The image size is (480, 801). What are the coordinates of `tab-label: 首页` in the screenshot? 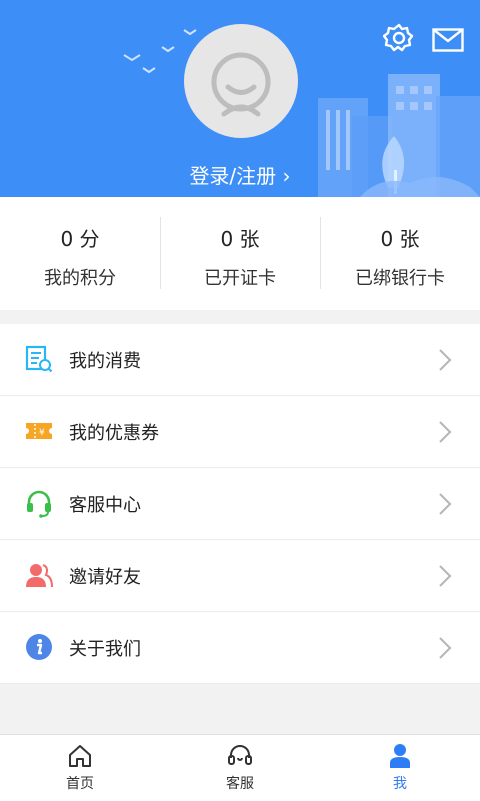 It's located at (80, 784).